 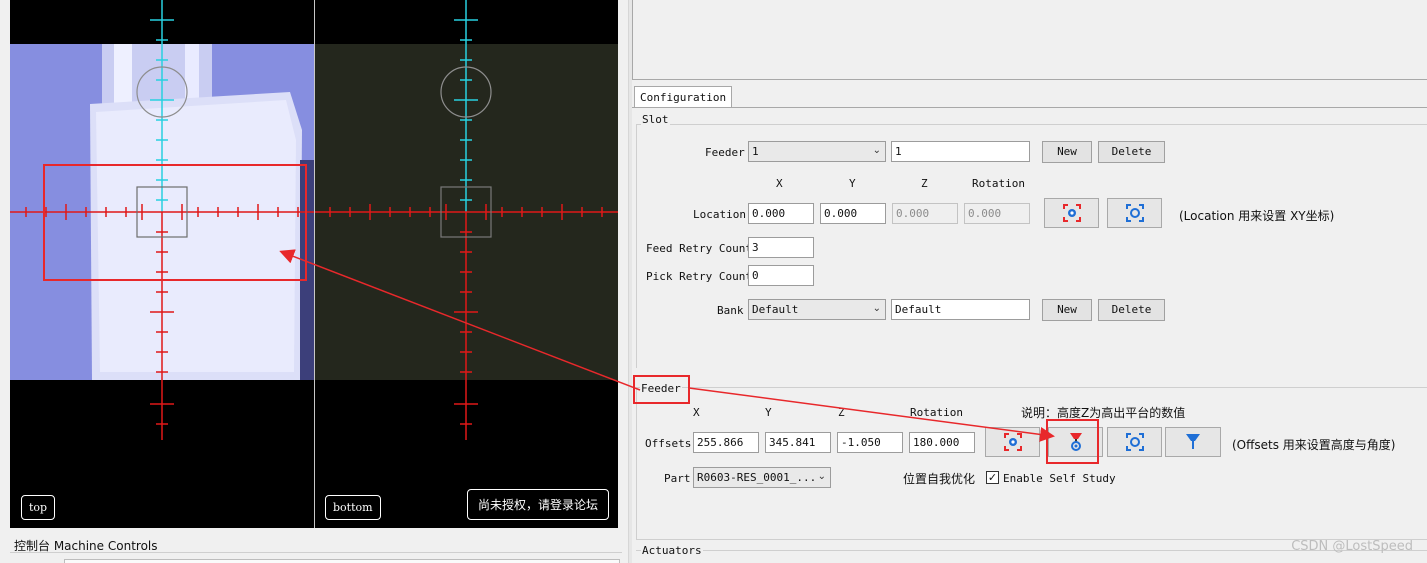 I want to click on height-z-explanation: 说明：高度Z为高出平台的数值, so click(x=1103, y=413).